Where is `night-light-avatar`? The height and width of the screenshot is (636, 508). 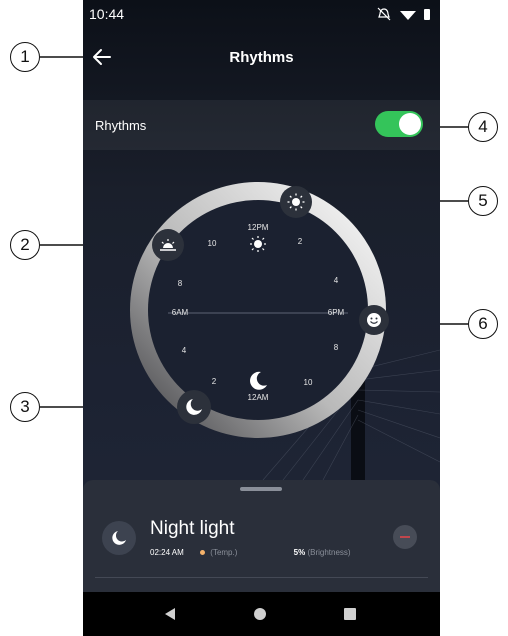 night-light-avatar is located at coordinates (119, 538).